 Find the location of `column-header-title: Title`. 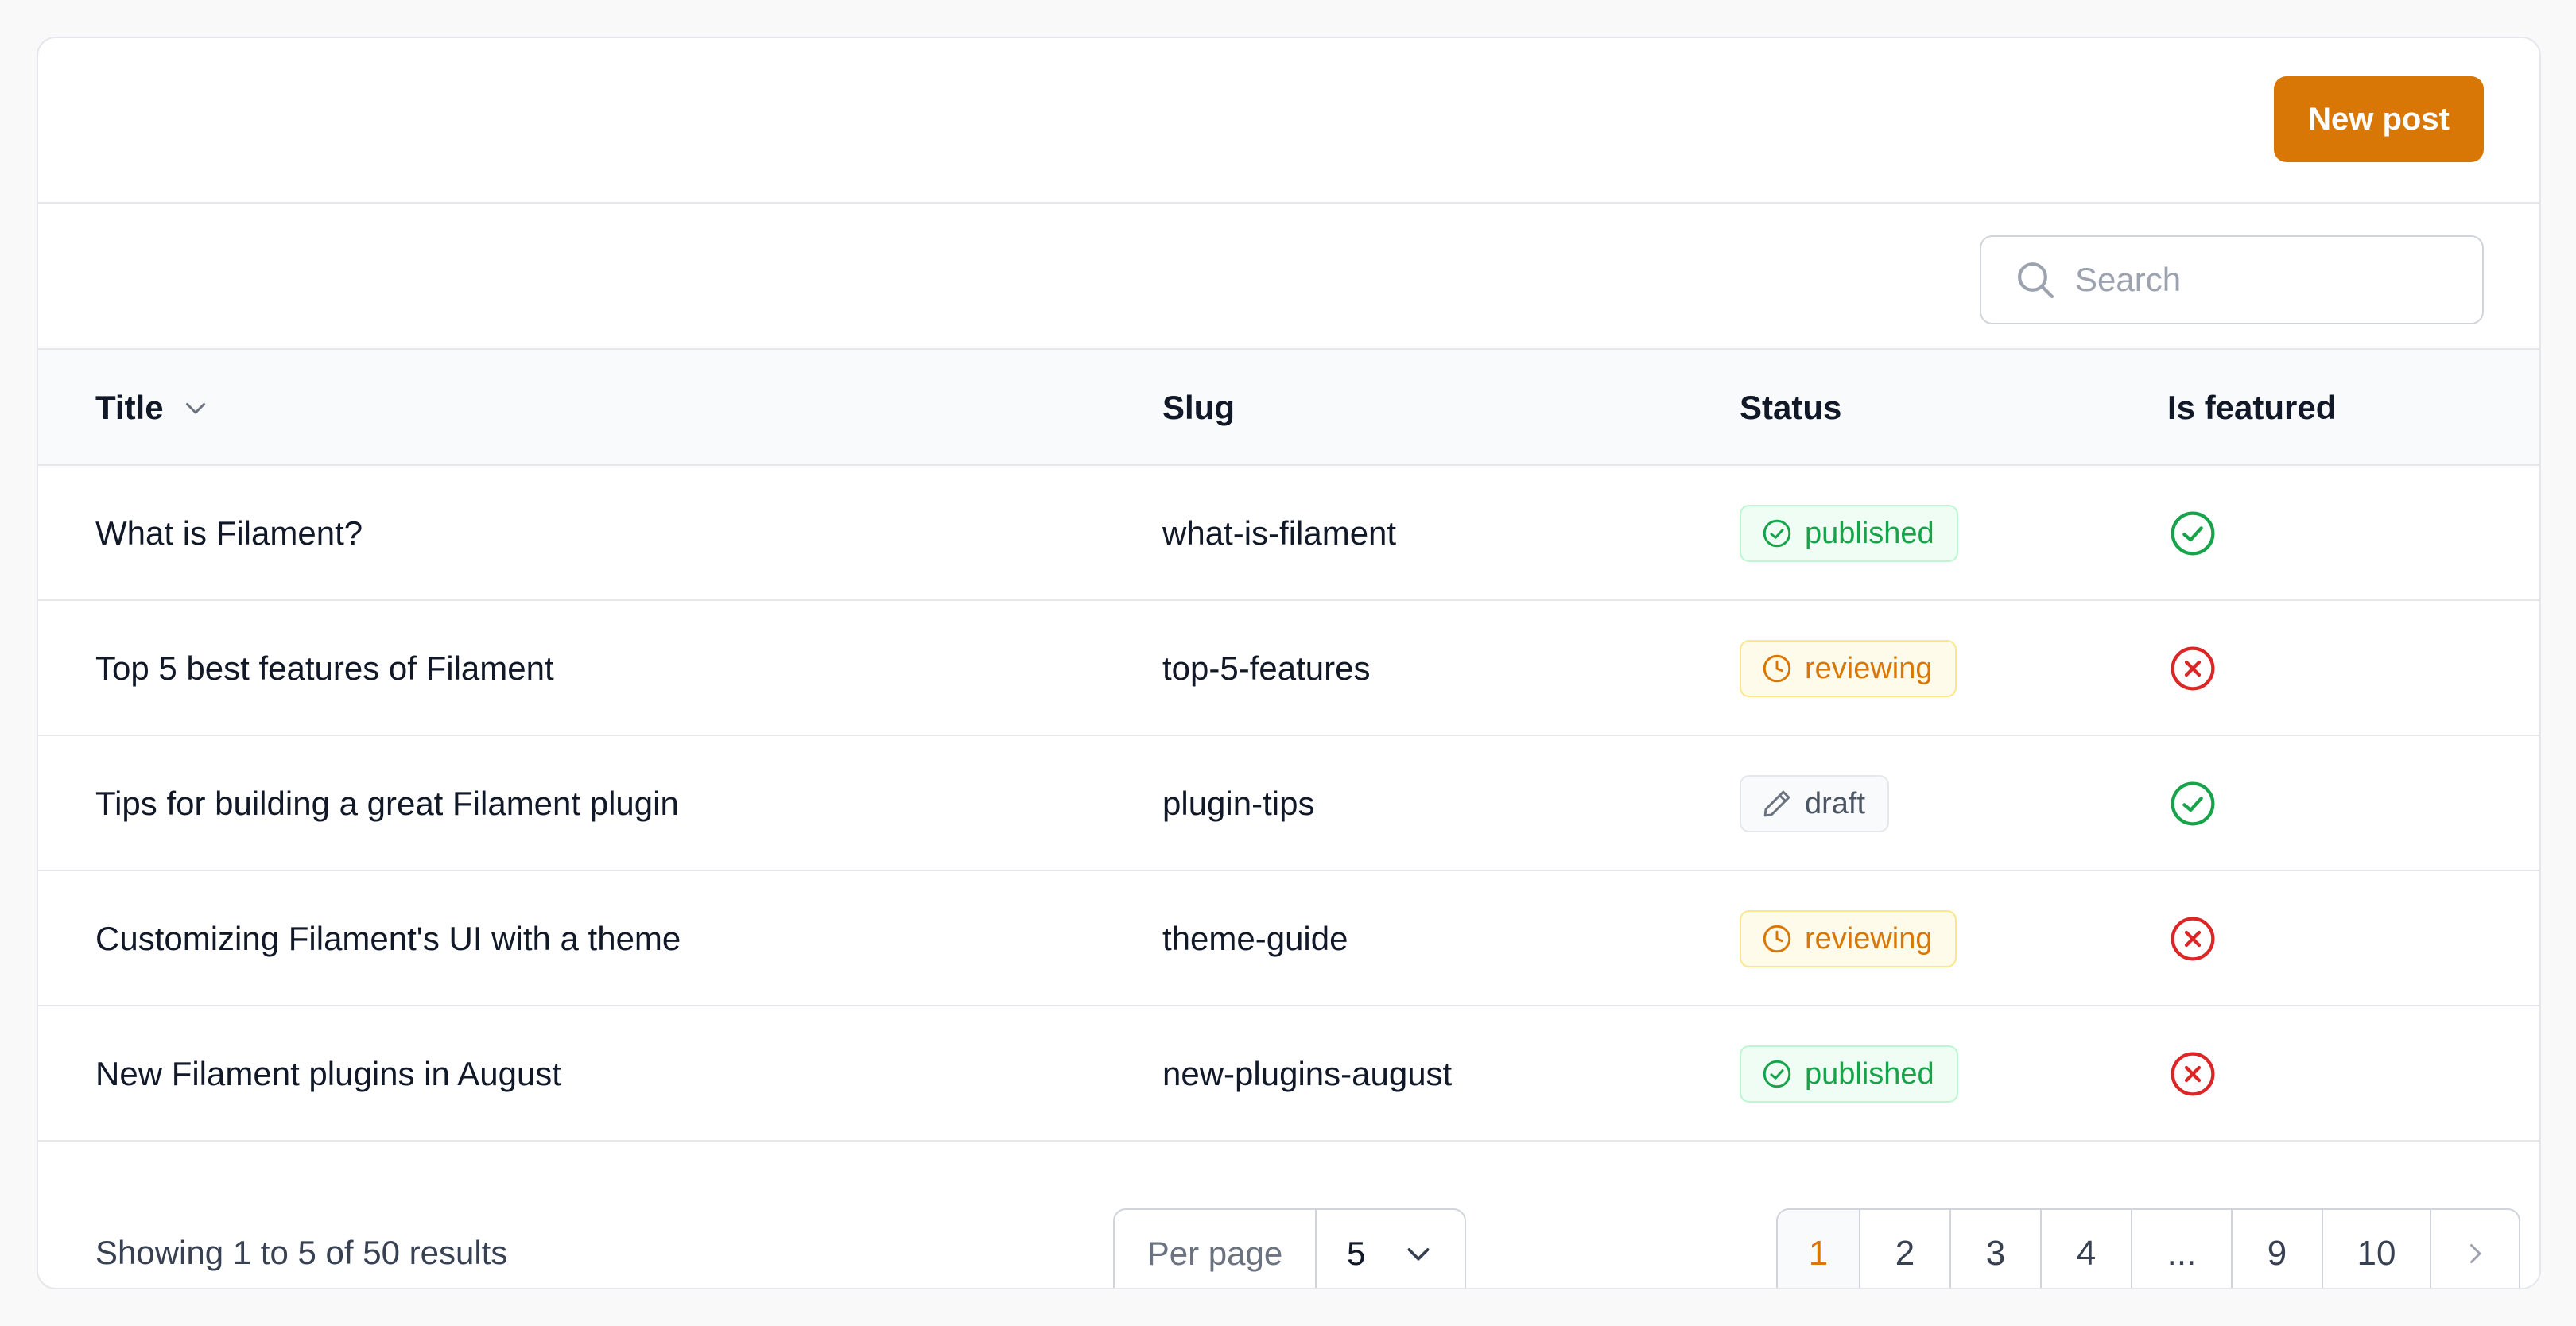

column-header-title: Title is located at coordinates (152, 408).